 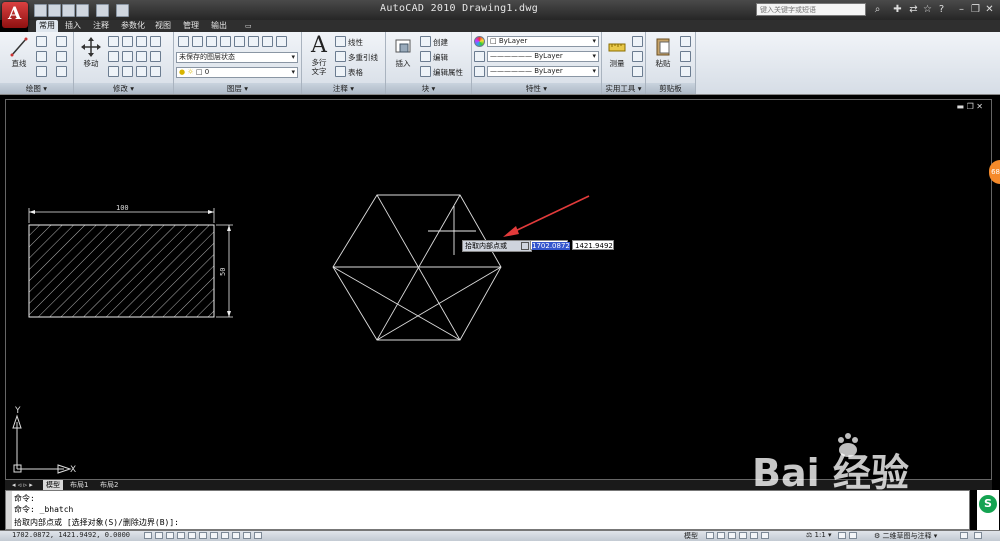 What do you see at coordinates (109, 485) in the screenshot?
I see `tab-layout2: 布局2` at bounding box center [109, 485].